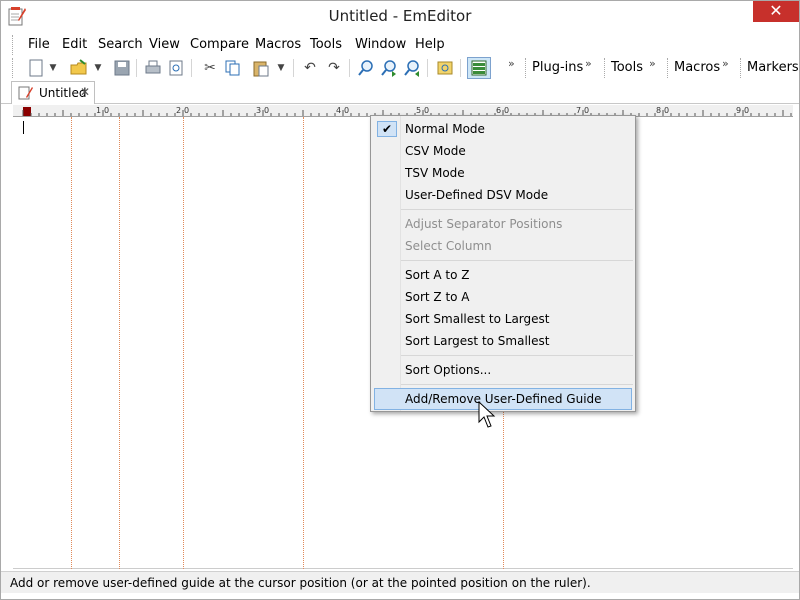 The width and height of the screenshot is (800, 600). I want to click on menubar-grip, so click(13, 45).